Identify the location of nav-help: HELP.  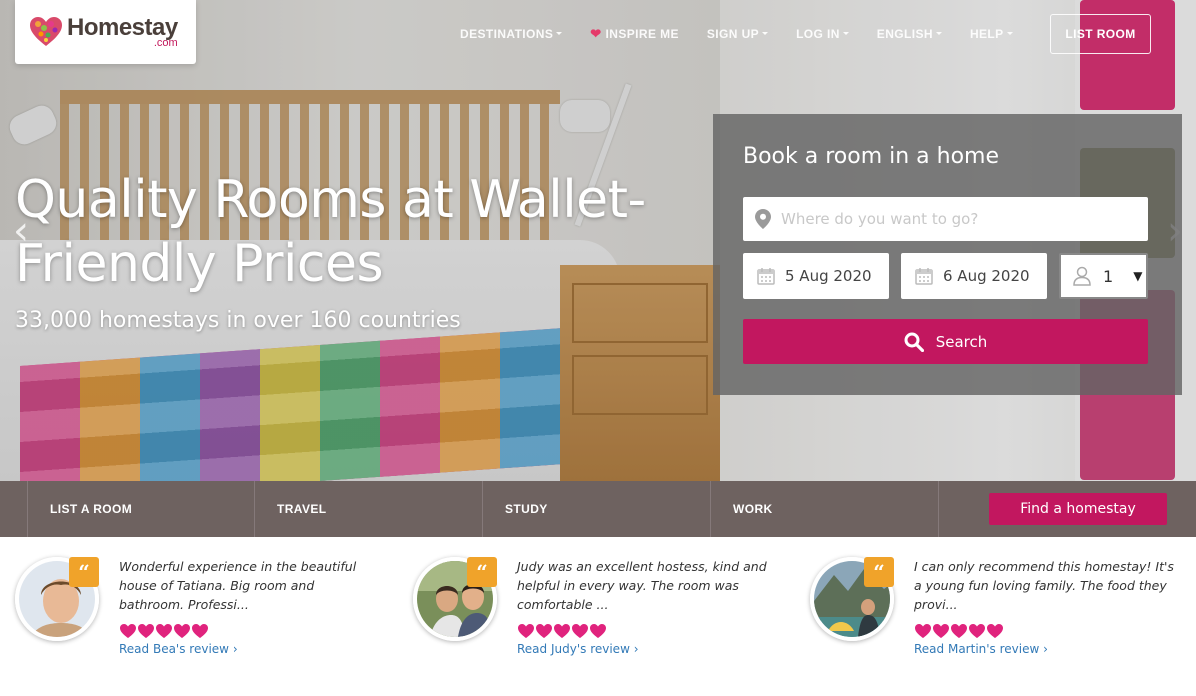
(991, 34).